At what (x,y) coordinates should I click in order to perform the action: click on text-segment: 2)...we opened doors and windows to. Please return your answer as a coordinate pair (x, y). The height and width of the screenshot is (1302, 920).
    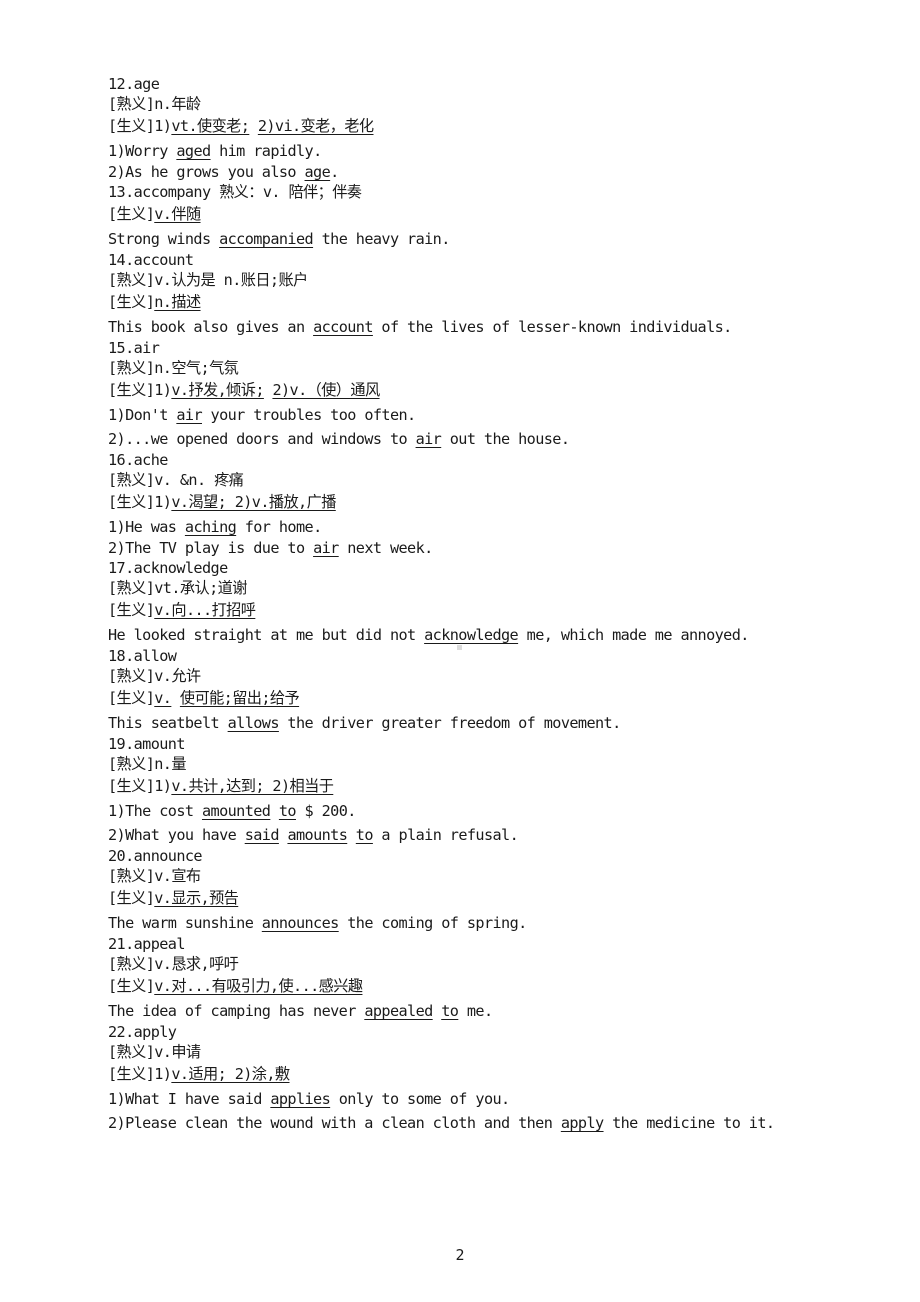
    Looking at the image, I should click on (262, 439).